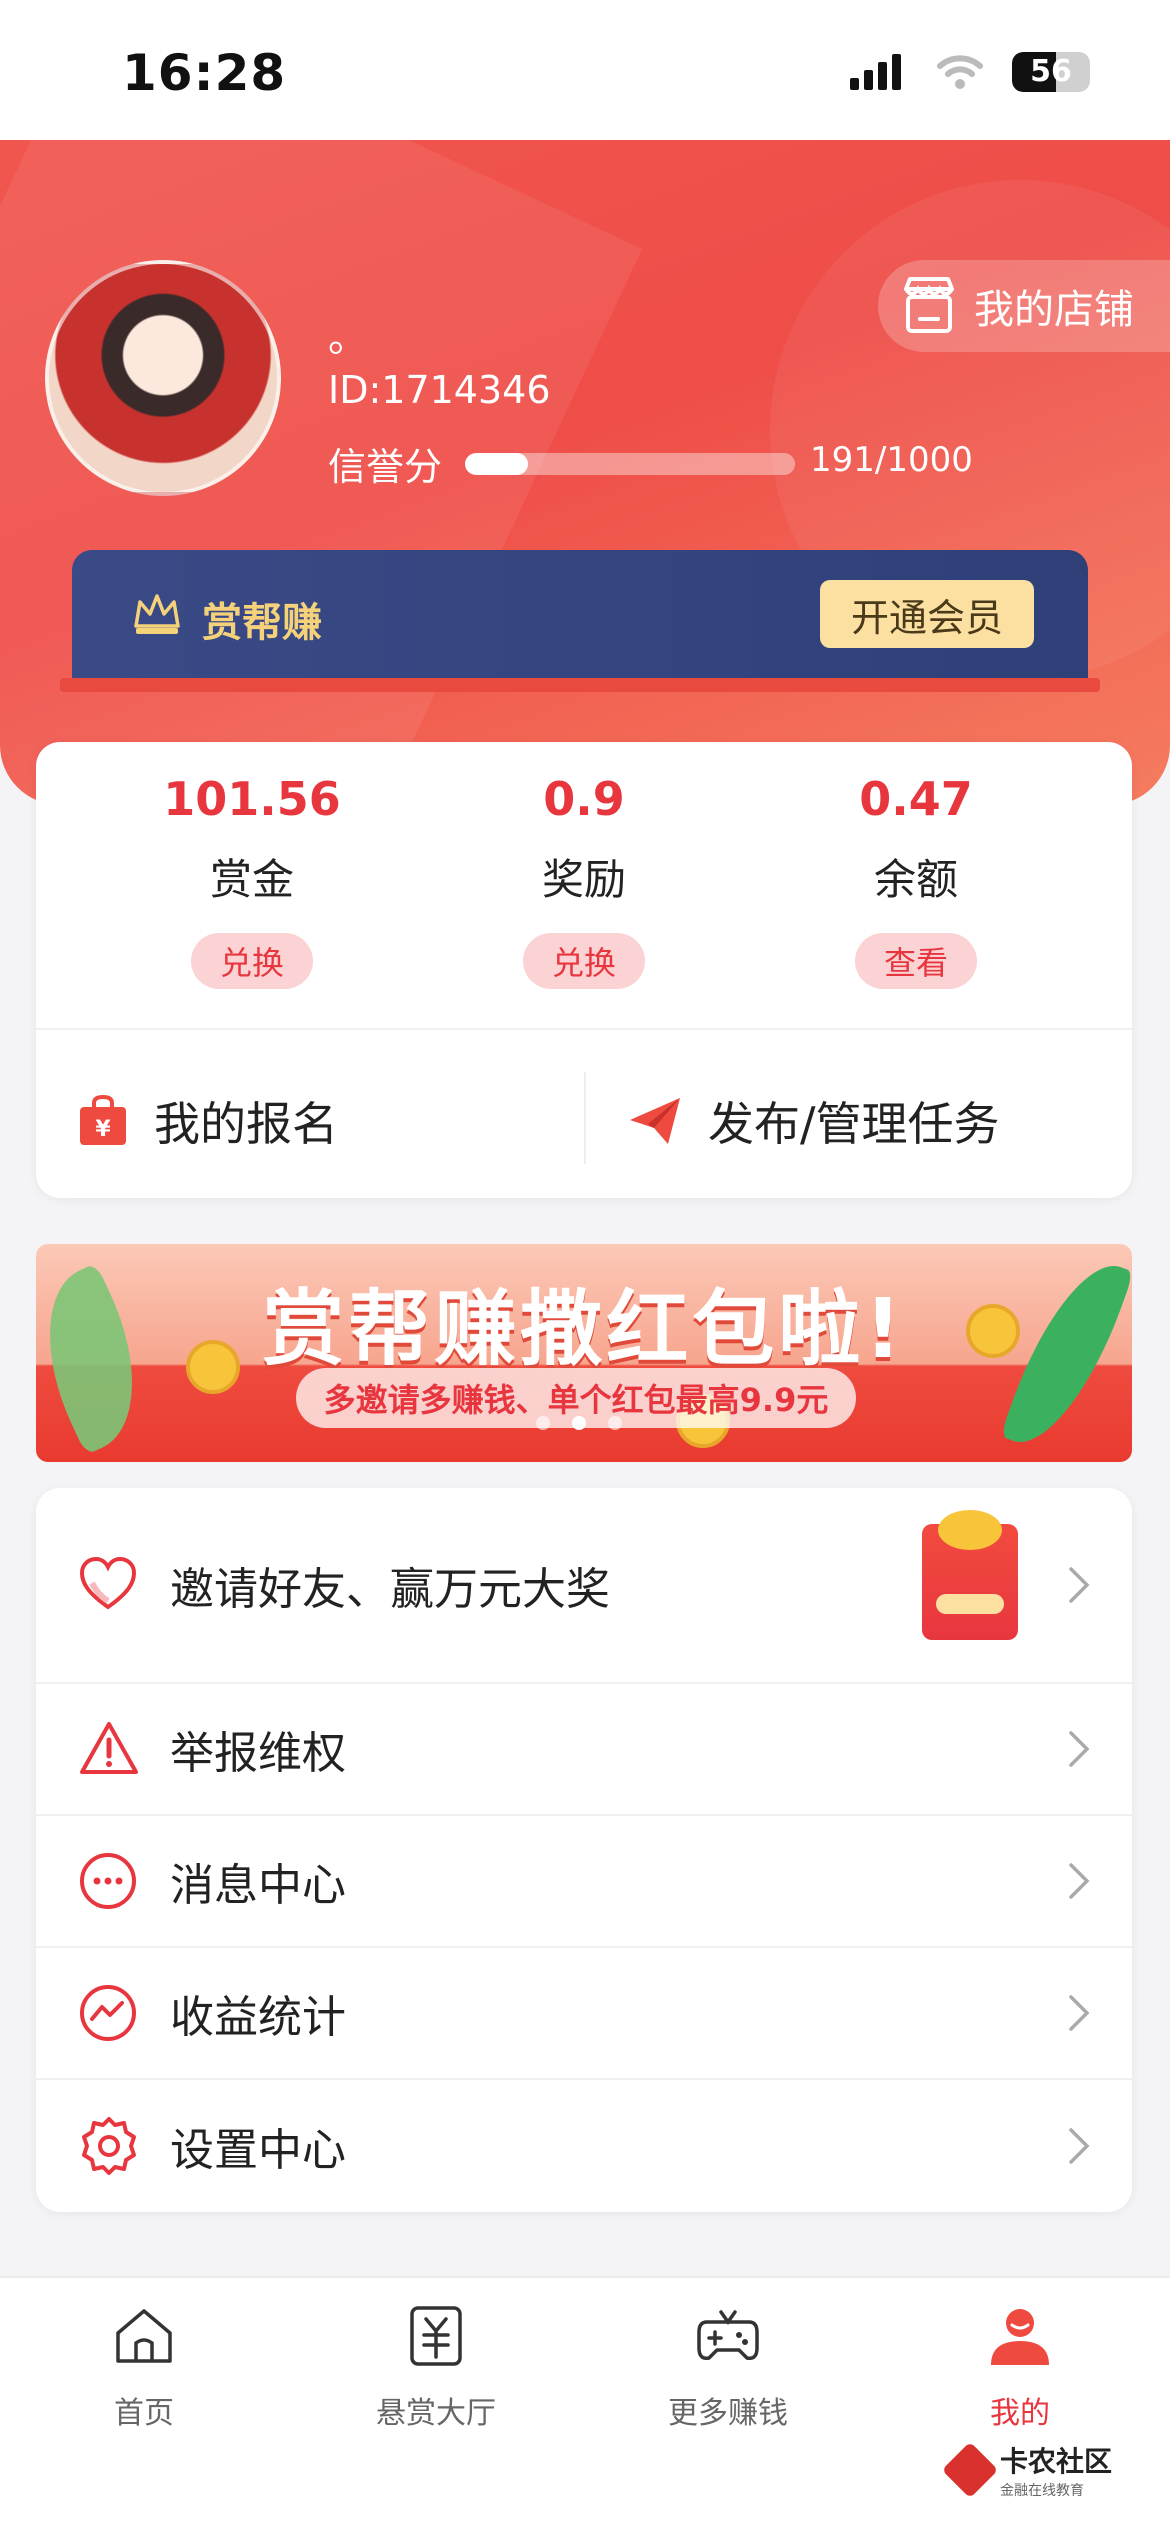 This screenshot has height=2532, width=1170. Describe the element at coordinates (385, 467) in the screenshot. I see `credit-label: 信誉分` at that location.